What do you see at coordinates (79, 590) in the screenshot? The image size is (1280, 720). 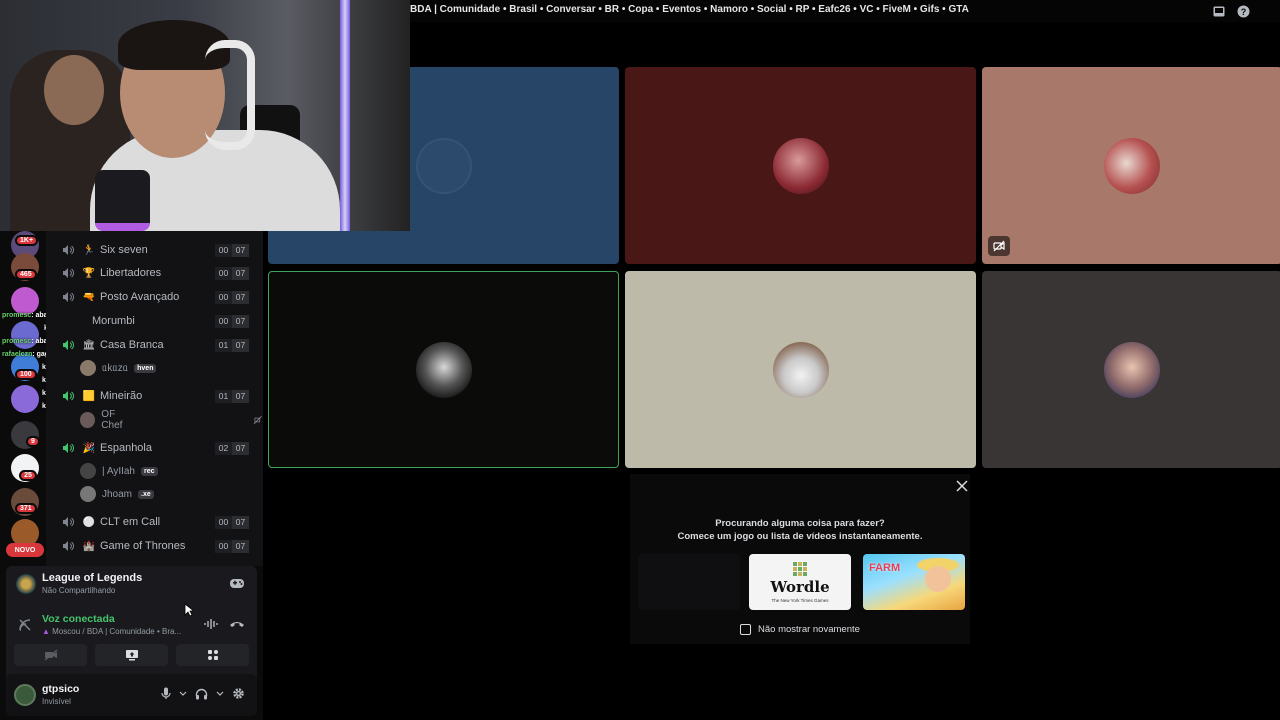 I see `activity-status: Não Compartilhando` at bounding box center [79, 590].